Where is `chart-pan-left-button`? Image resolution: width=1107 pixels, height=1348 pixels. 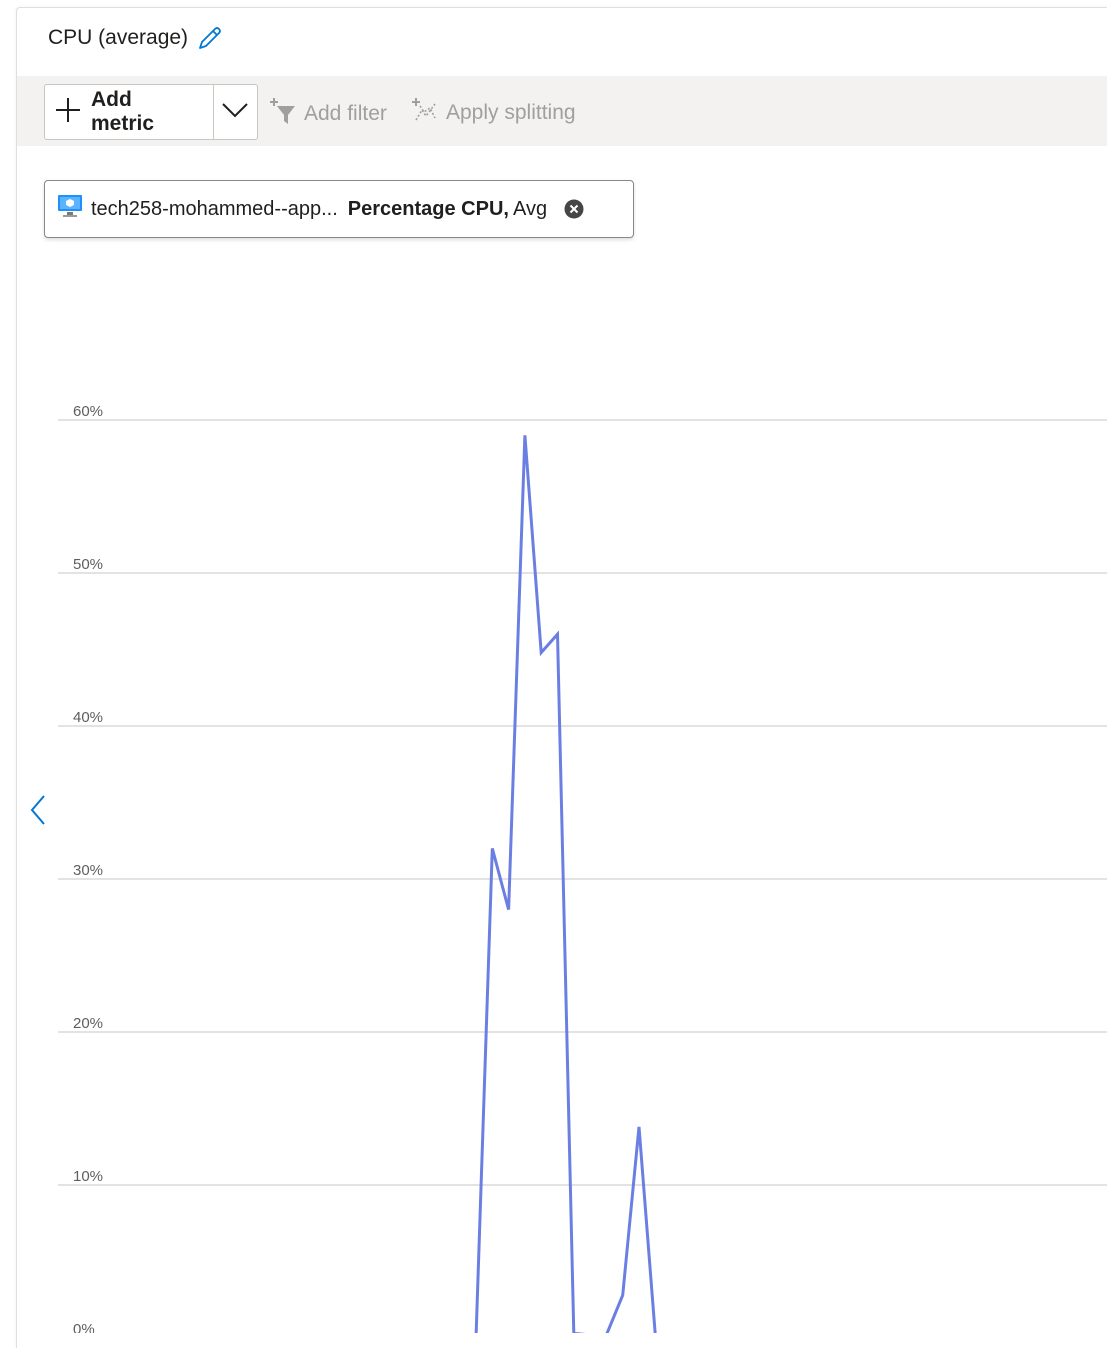
chart-pan-left-button is located at coordinates (39, 810).